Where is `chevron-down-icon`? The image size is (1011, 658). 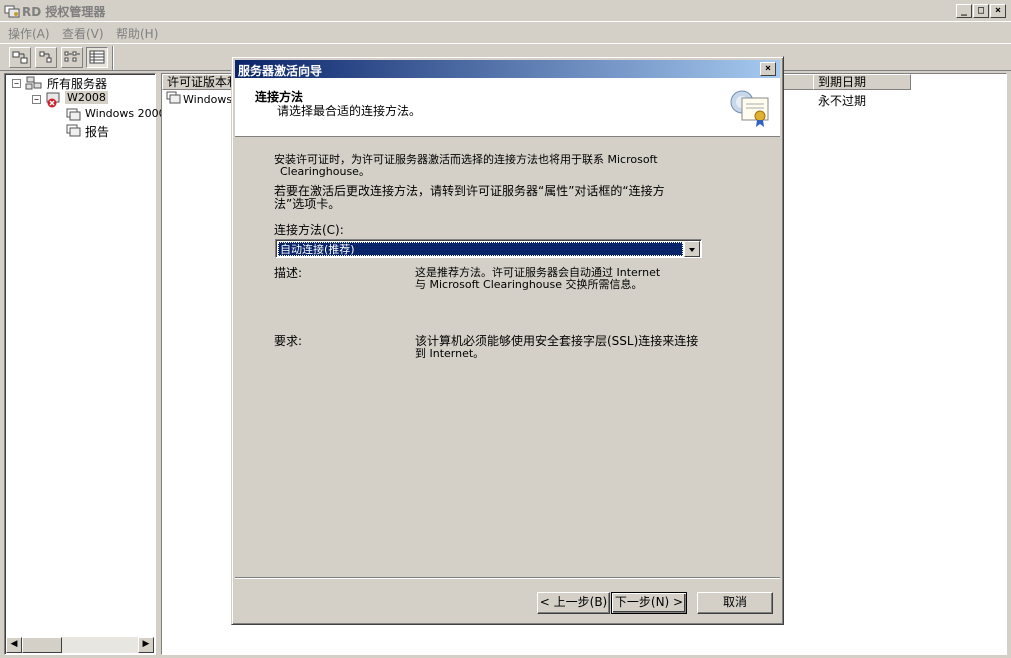
chevron-down-icon is located at coordinates (692, 249).